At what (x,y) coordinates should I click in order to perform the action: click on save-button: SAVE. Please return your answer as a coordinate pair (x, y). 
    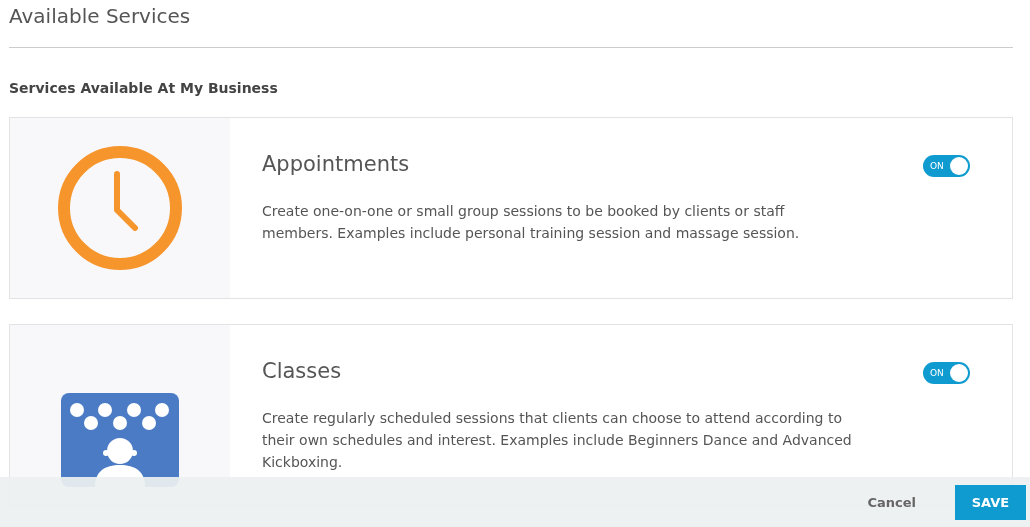
    Looking at the image, I should click on (990, 502).